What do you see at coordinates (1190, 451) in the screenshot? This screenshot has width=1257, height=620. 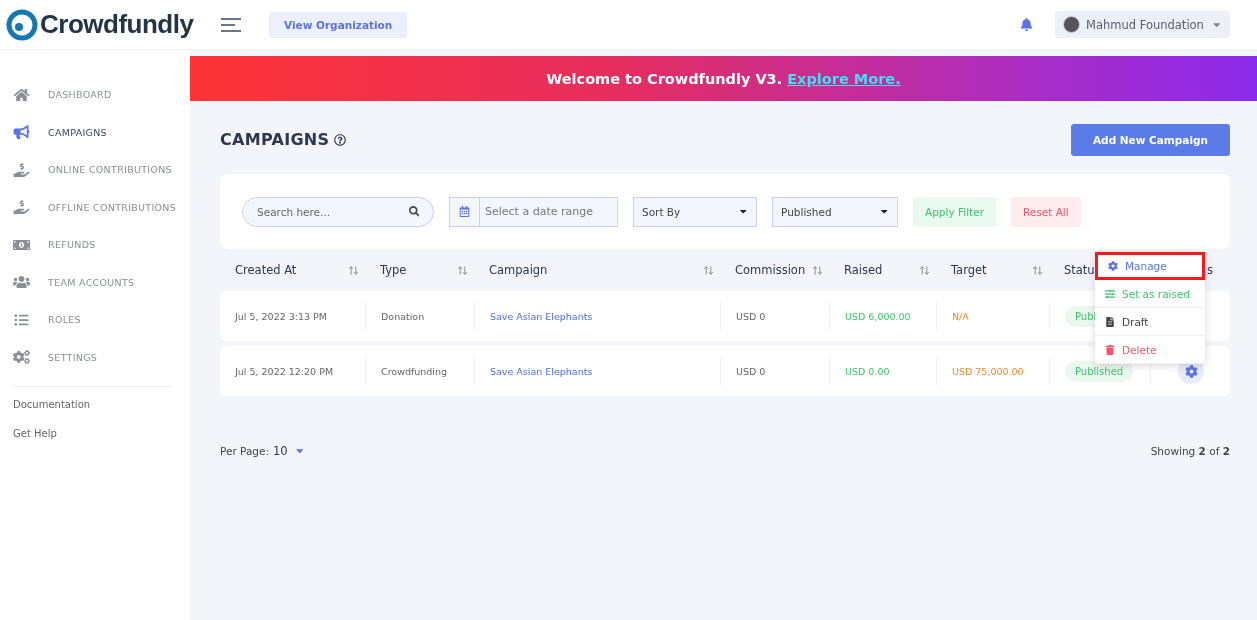 I see `showing-count: Showing 2 of 2` at bounding box center [1190, 451].